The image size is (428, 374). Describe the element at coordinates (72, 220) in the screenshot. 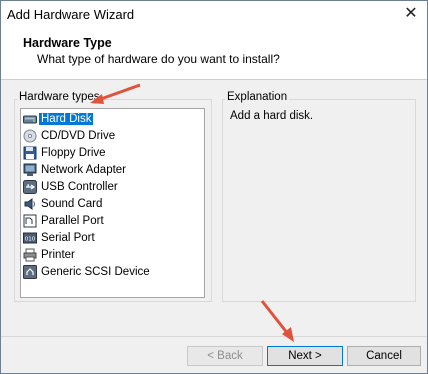

I see `list-item-label: Parallel Port` at that location.